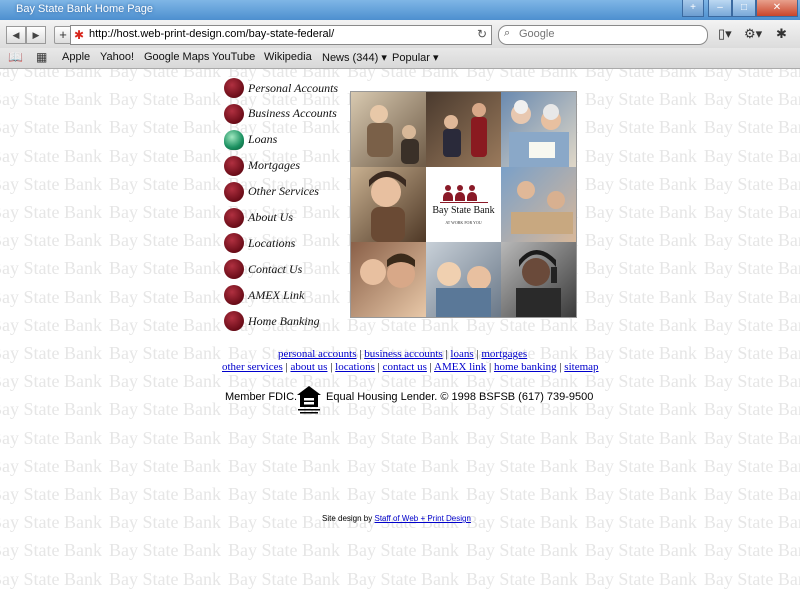 This screenshot has height=600, width=800. I want to click on bookmark-news: News (344) ▾, so click(354, 57).